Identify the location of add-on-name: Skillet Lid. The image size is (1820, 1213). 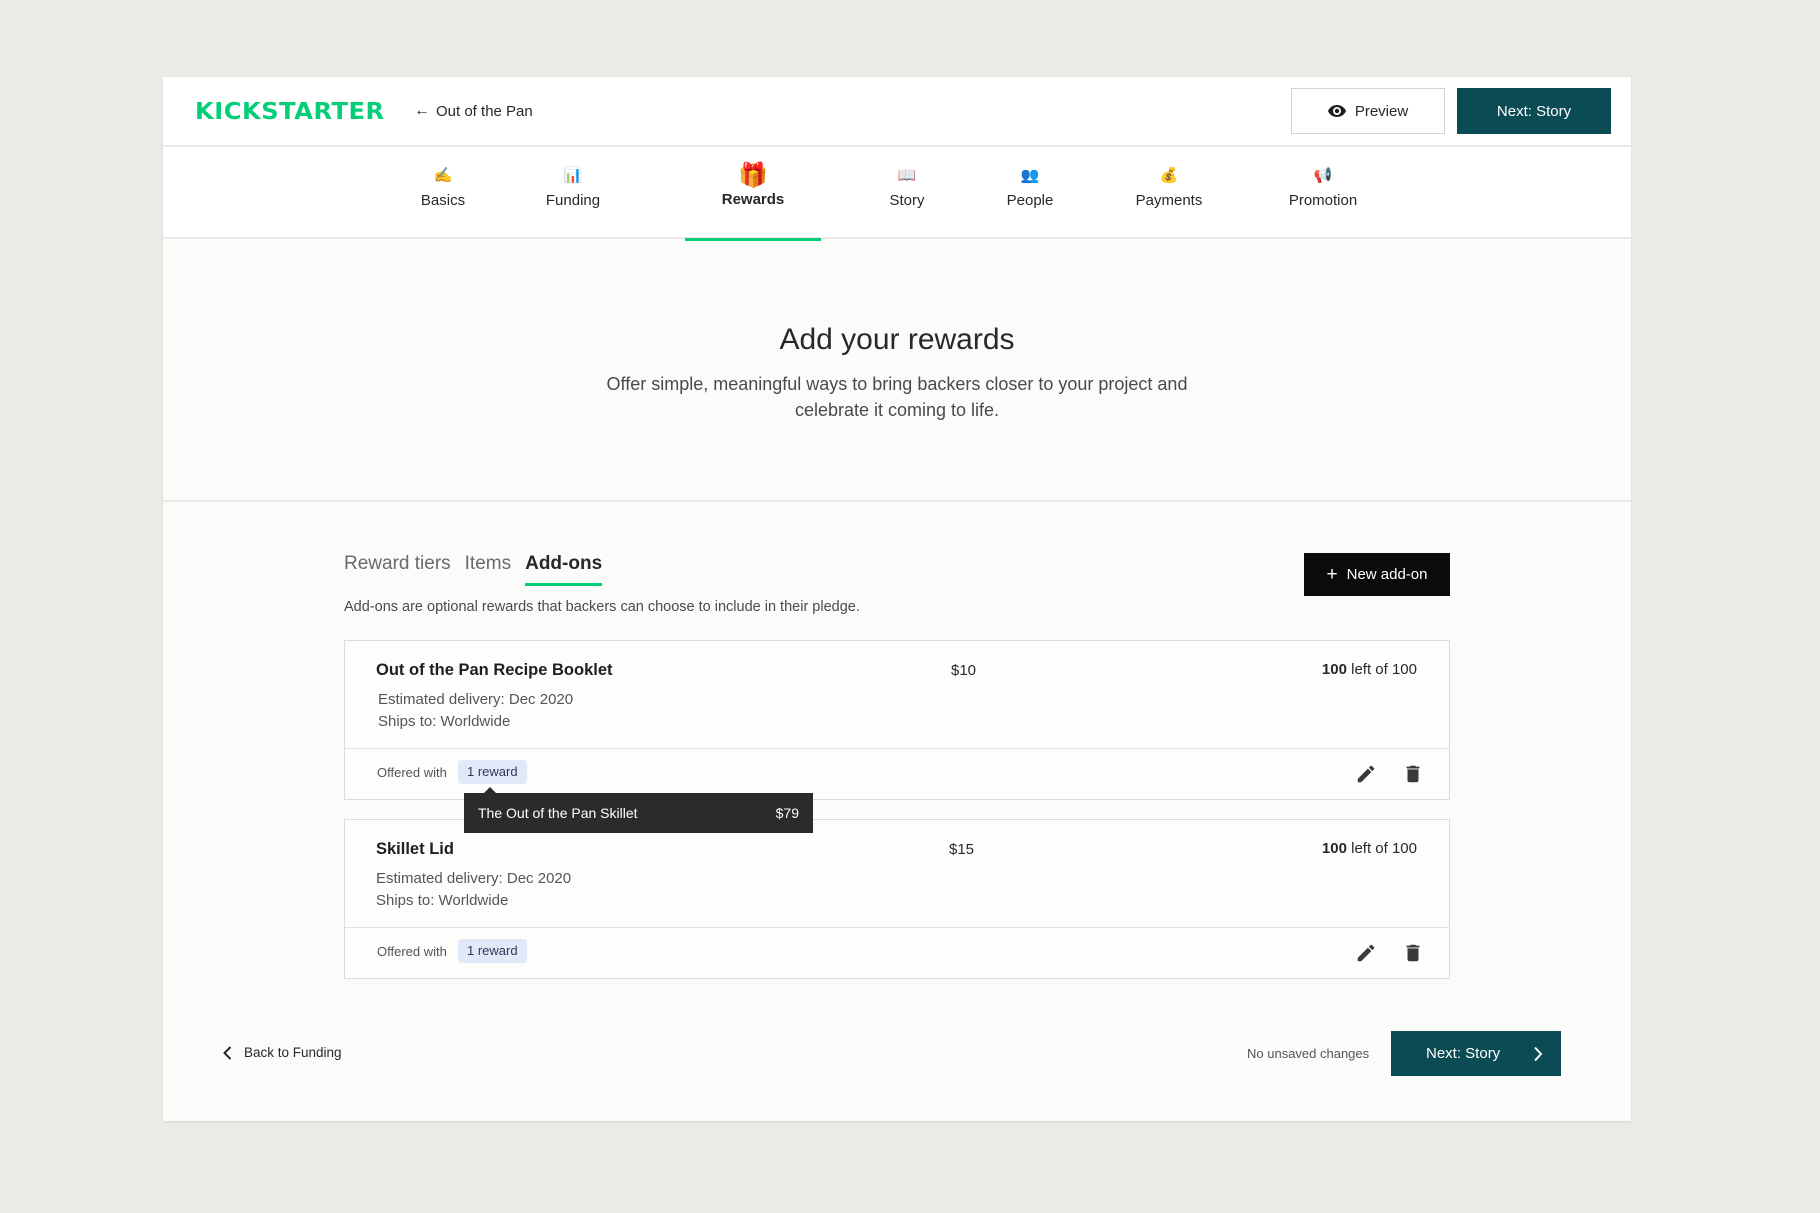
(415, 849).